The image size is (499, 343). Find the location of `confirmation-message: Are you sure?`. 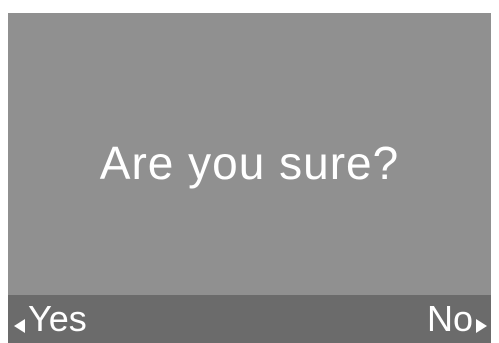

confirmation-message: Are you sure? is located at coordinates (249, 163).